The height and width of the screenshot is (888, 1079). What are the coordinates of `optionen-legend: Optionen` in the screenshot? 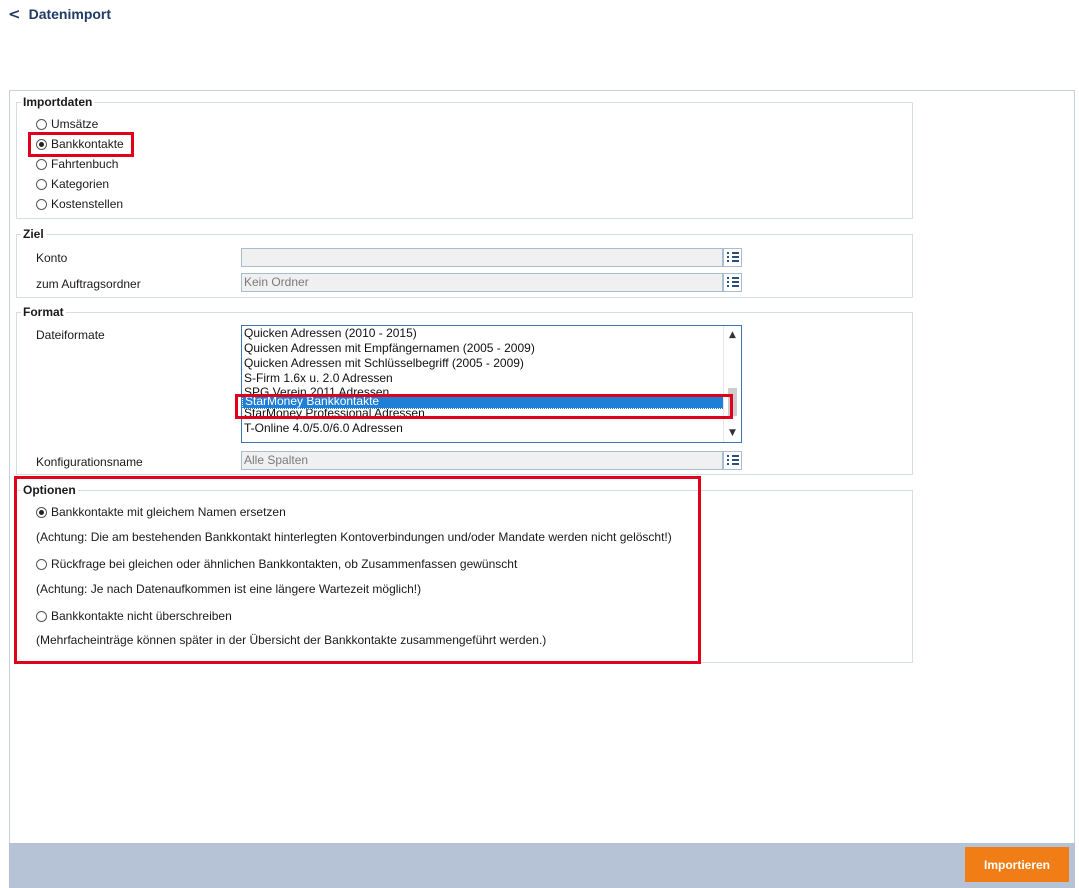 It's located at (49, 490).